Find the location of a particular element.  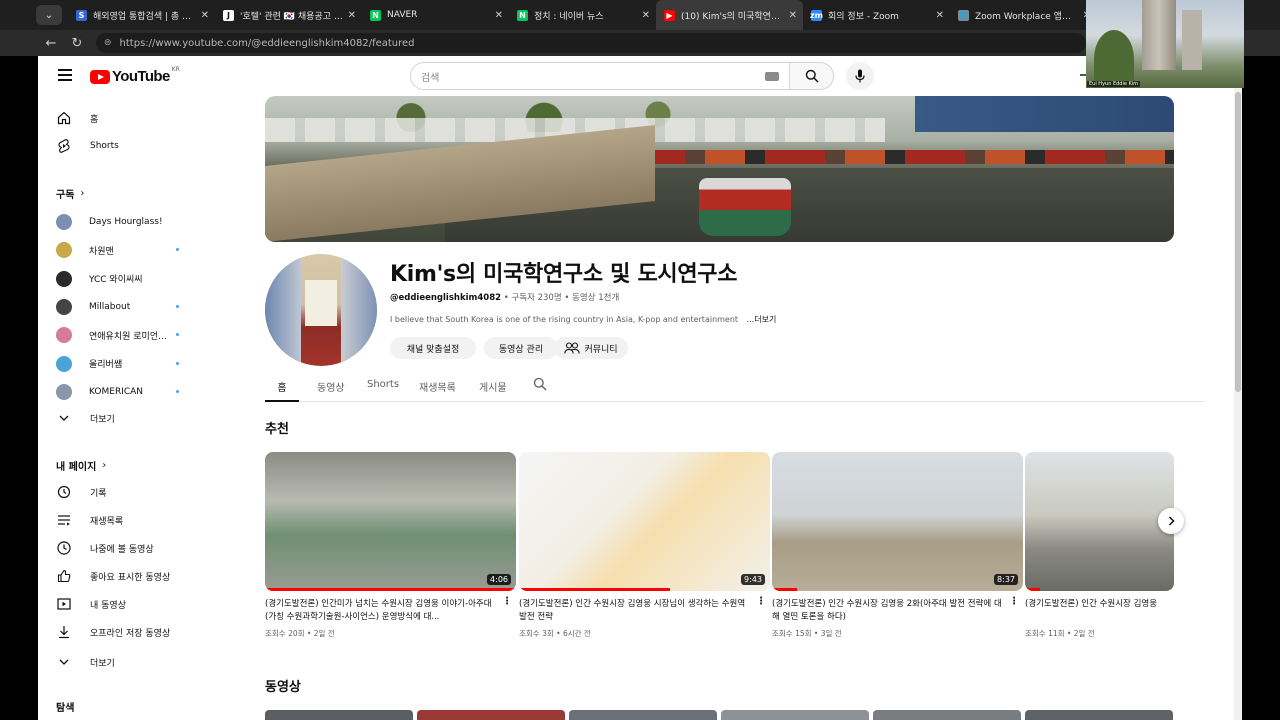

customize-channel-button: 채널 맞춤설정 is located at coordinates (433, 348).